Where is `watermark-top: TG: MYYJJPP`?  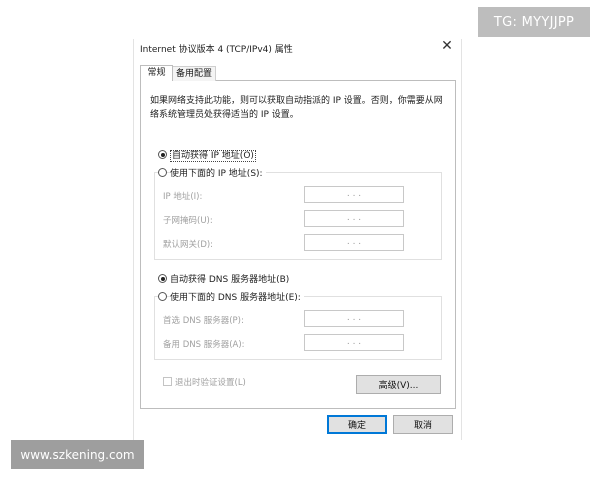
watermark-top: TG: MYYJJPP is located at coordinates (534, 22).